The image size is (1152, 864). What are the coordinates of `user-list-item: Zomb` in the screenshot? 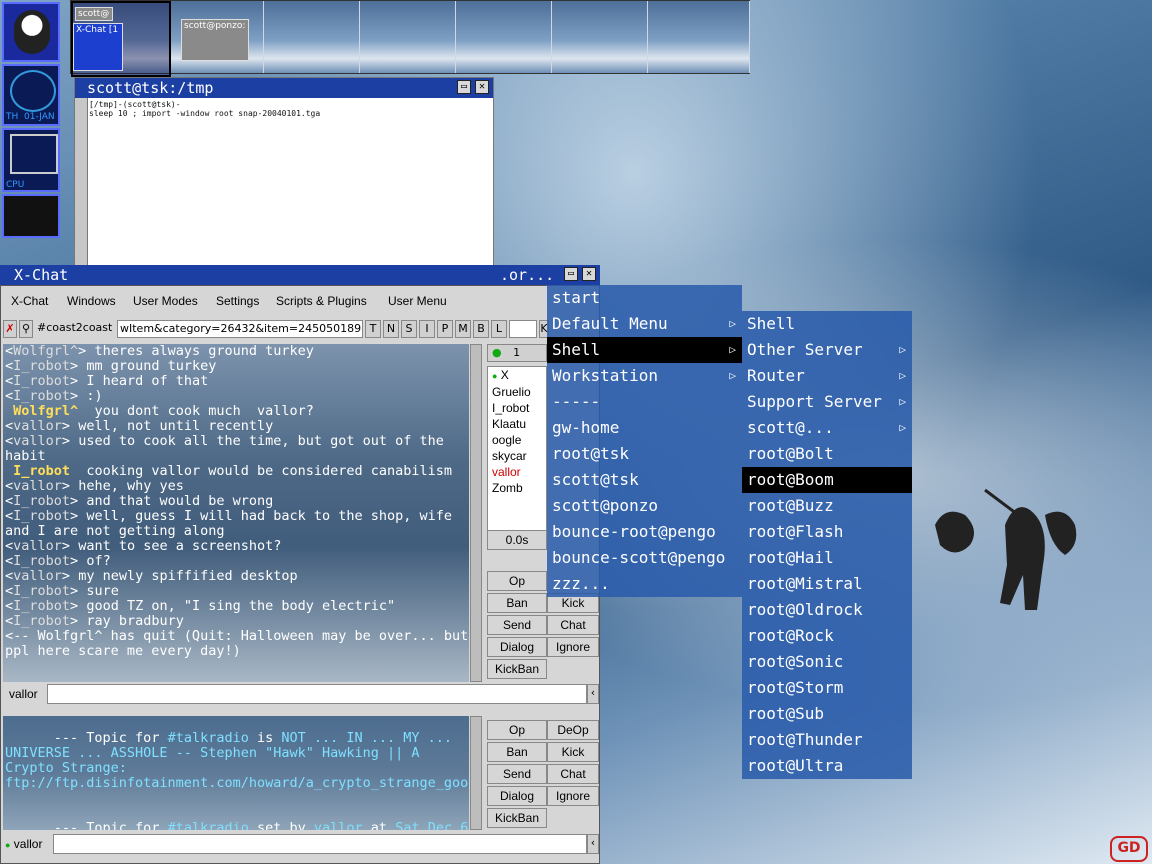 It's located at (517, 488).